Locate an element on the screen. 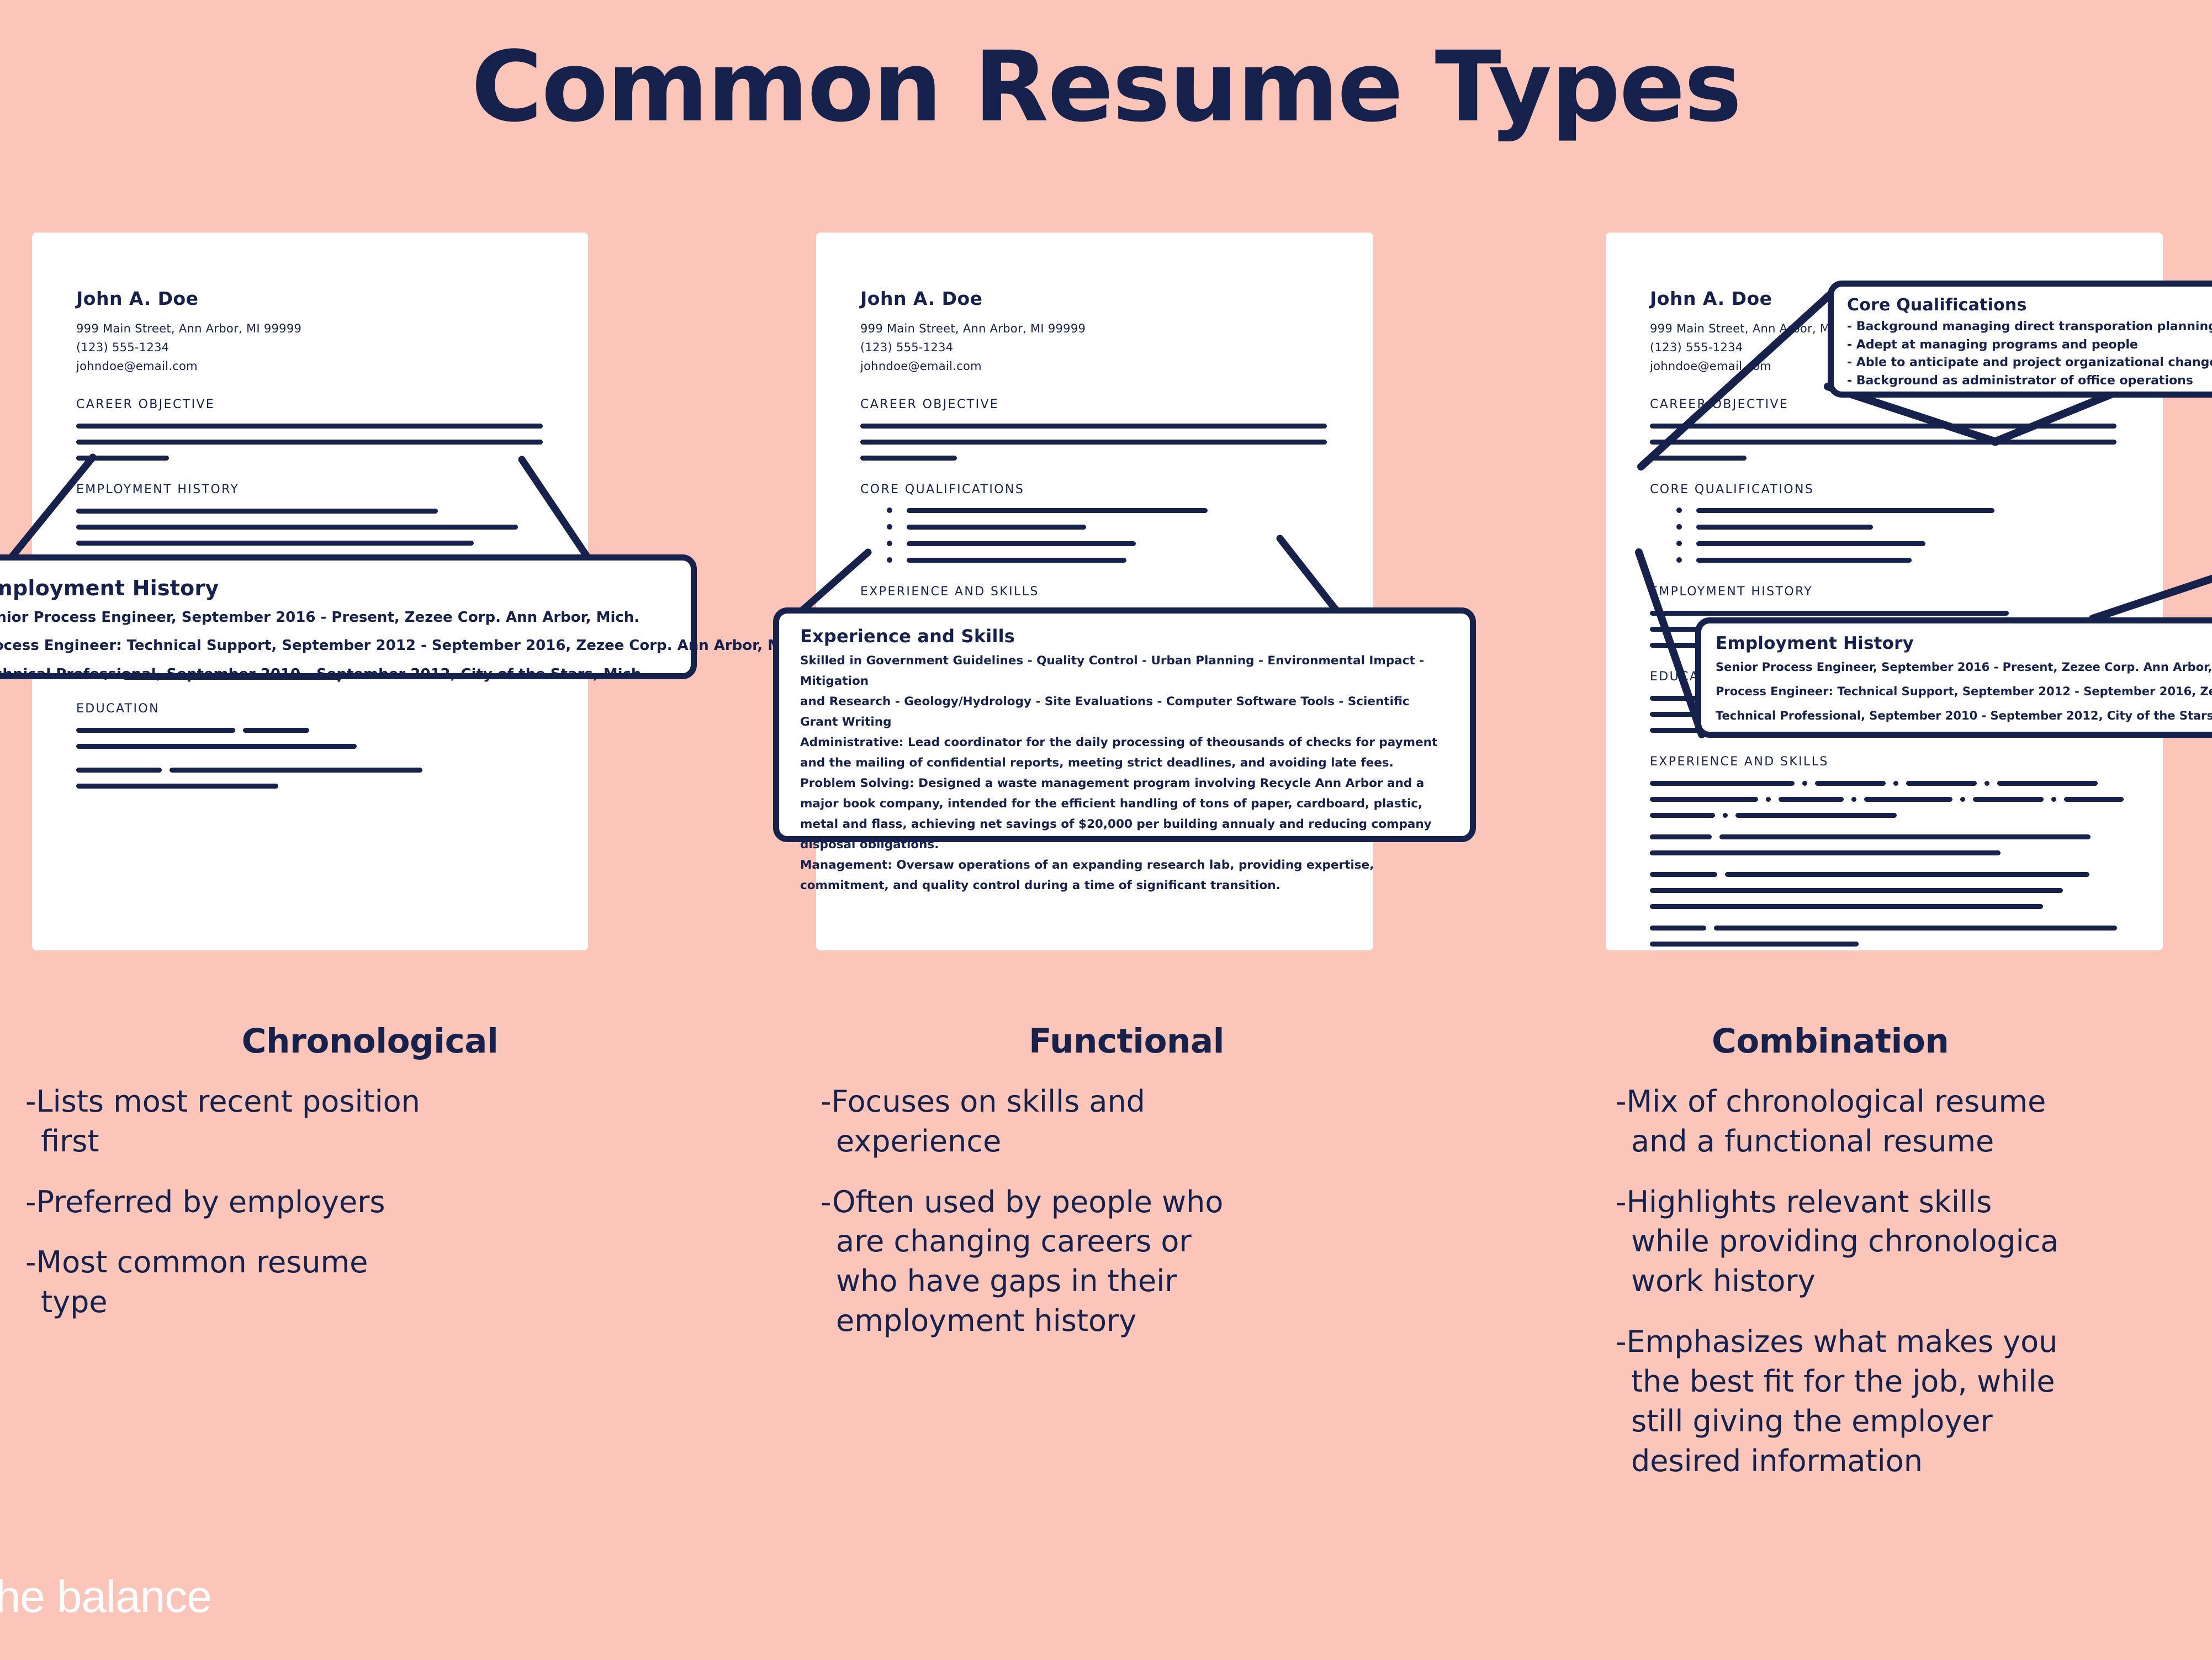 This screenshot has width=2212, height=1660. resume-name: John A. Doe is located at coordinates (922, 298).